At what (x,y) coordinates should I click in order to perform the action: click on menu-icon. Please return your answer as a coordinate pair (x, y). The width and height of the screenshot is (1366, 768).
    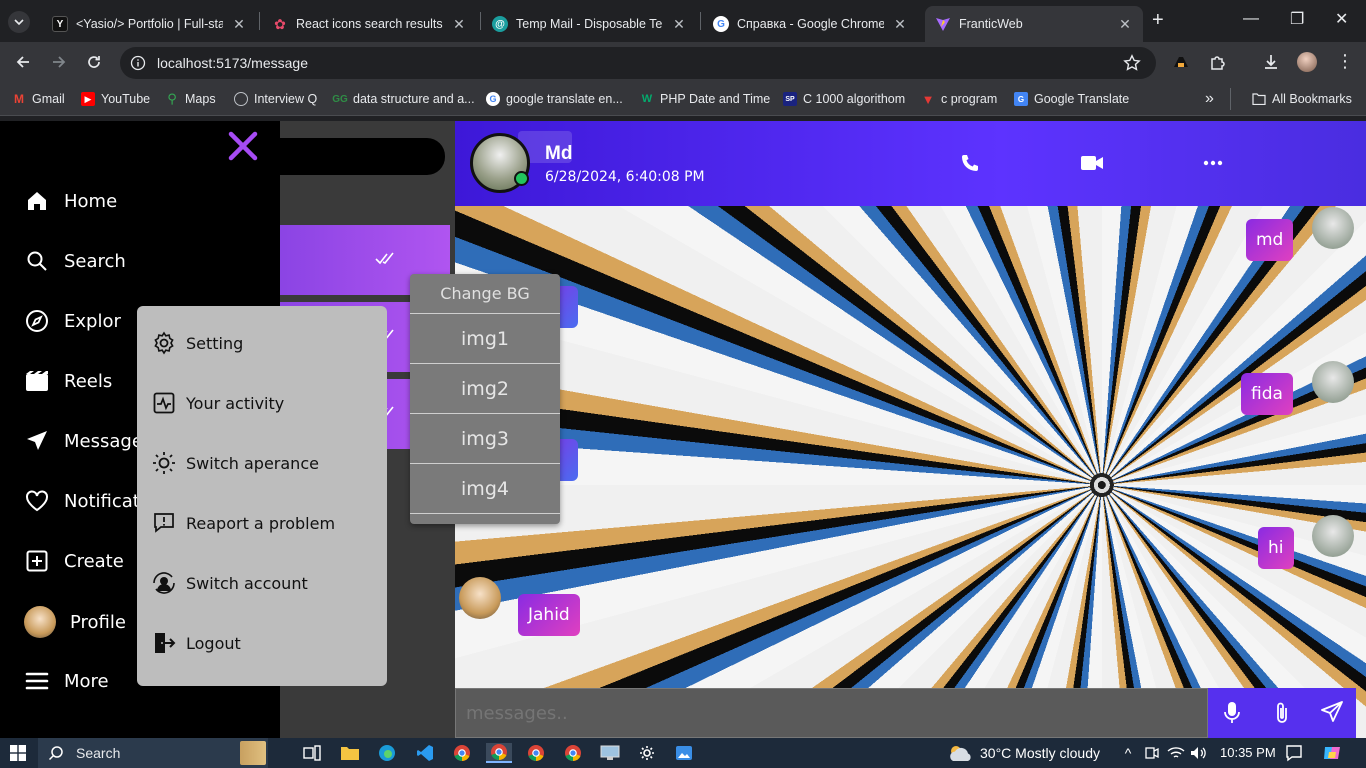
    Looking at the image, I should click on (37, 681).